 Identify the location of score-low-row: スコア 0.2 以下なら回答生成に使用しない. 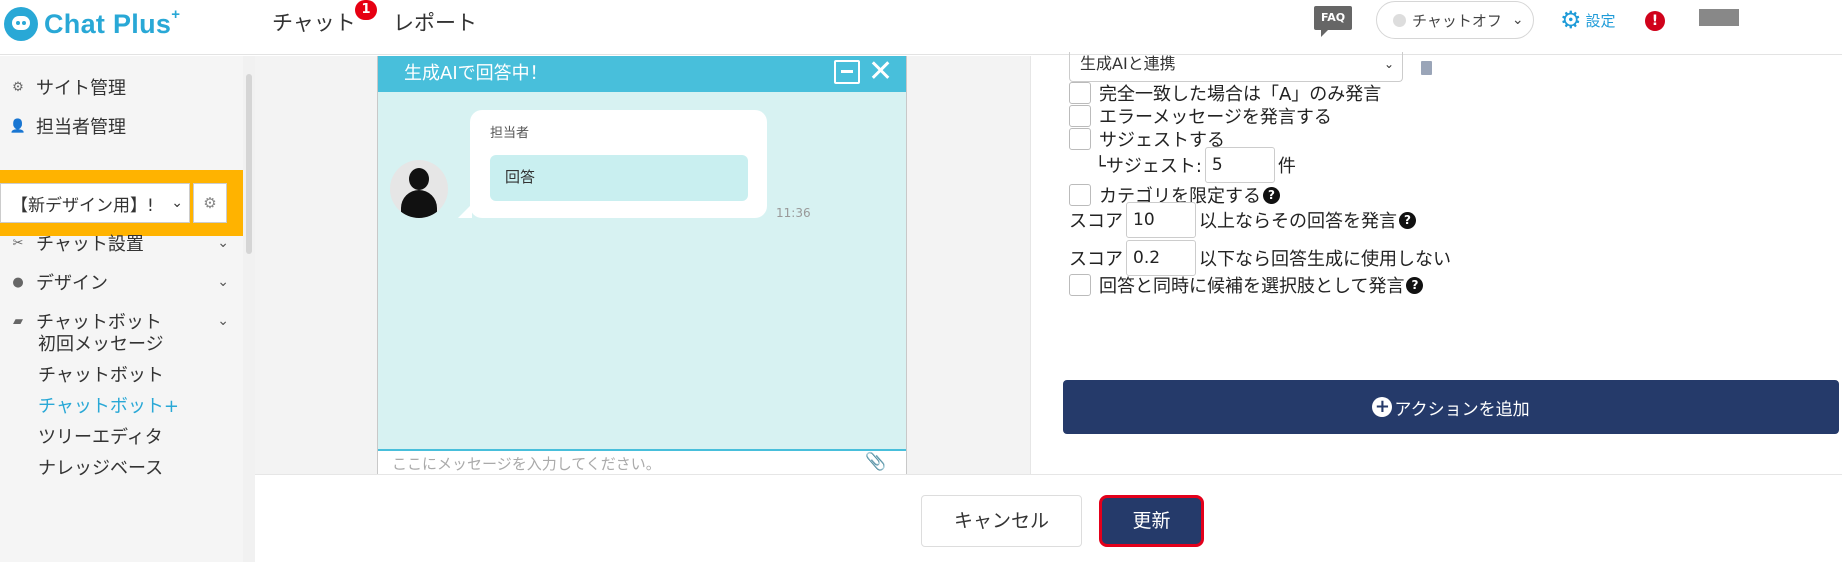
(1260, 258).